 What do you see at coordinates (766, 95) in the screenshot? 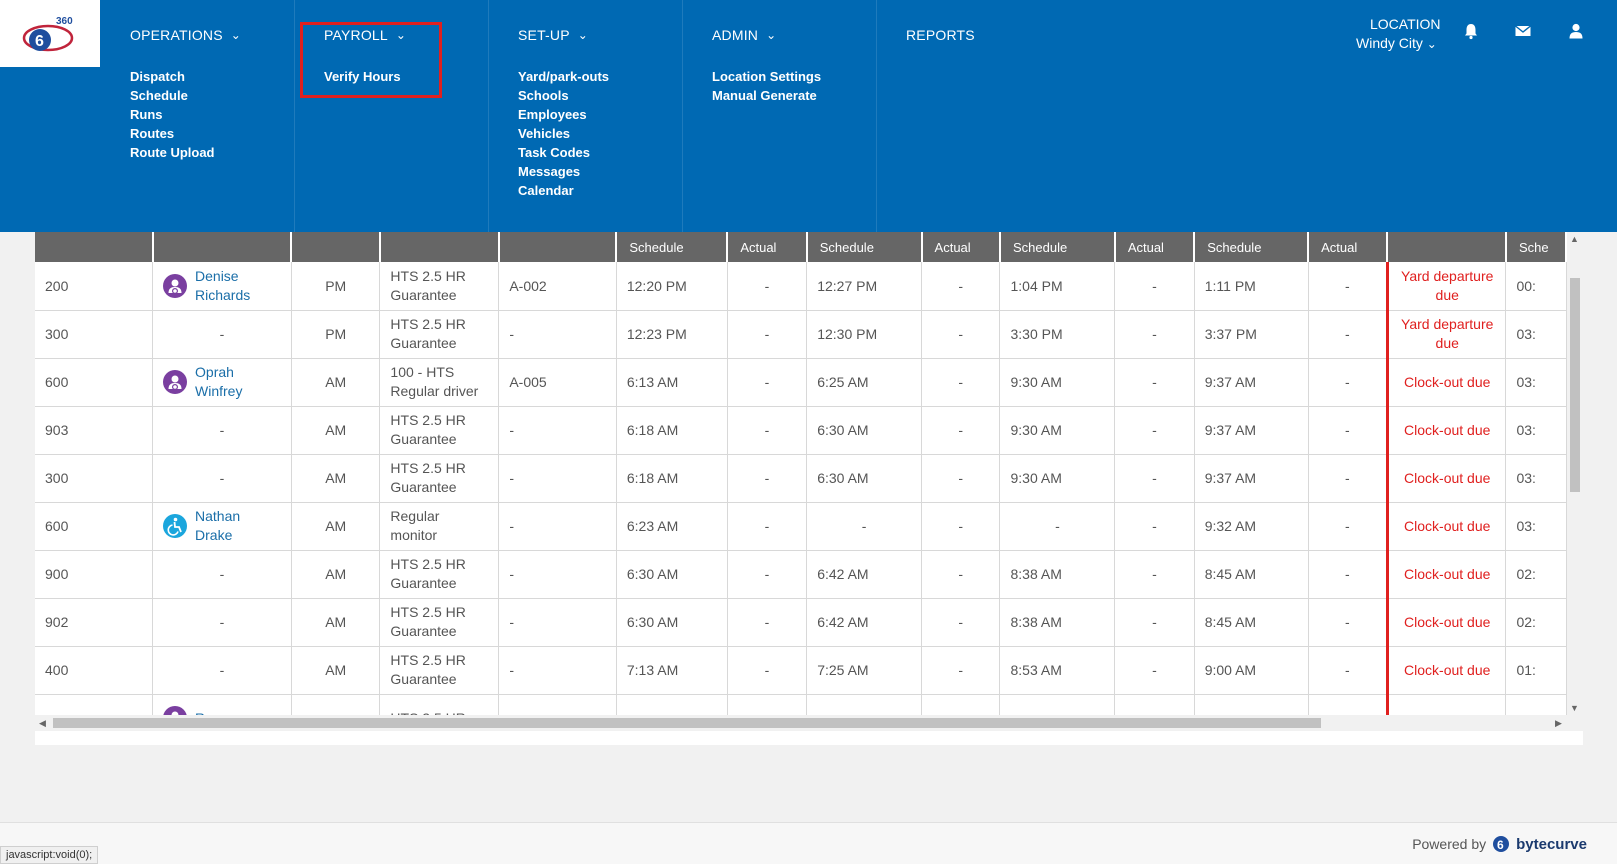
I see `menu-item-manual-generate: Manual Generate` at bounding box center [766, 95].